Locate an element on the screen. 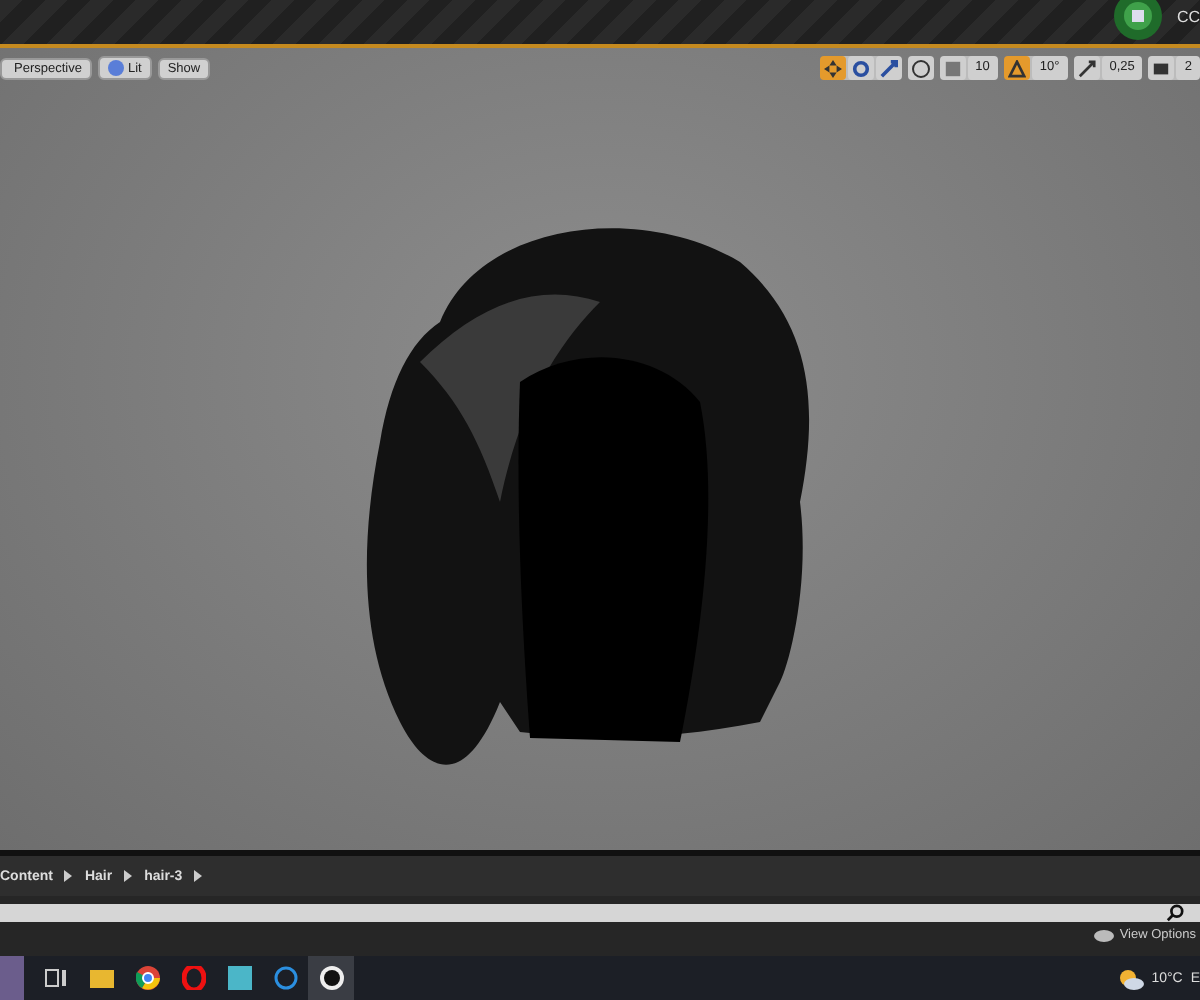  world-button is located at coordinates (920, 68).